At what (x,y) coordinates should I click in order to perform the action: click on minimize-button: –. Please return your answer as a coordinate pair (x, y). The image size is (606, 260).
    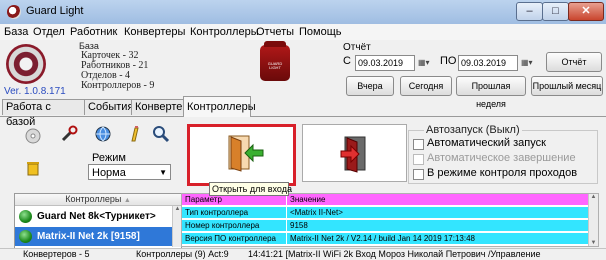
    Looking at the image, I should click on (529, 11).